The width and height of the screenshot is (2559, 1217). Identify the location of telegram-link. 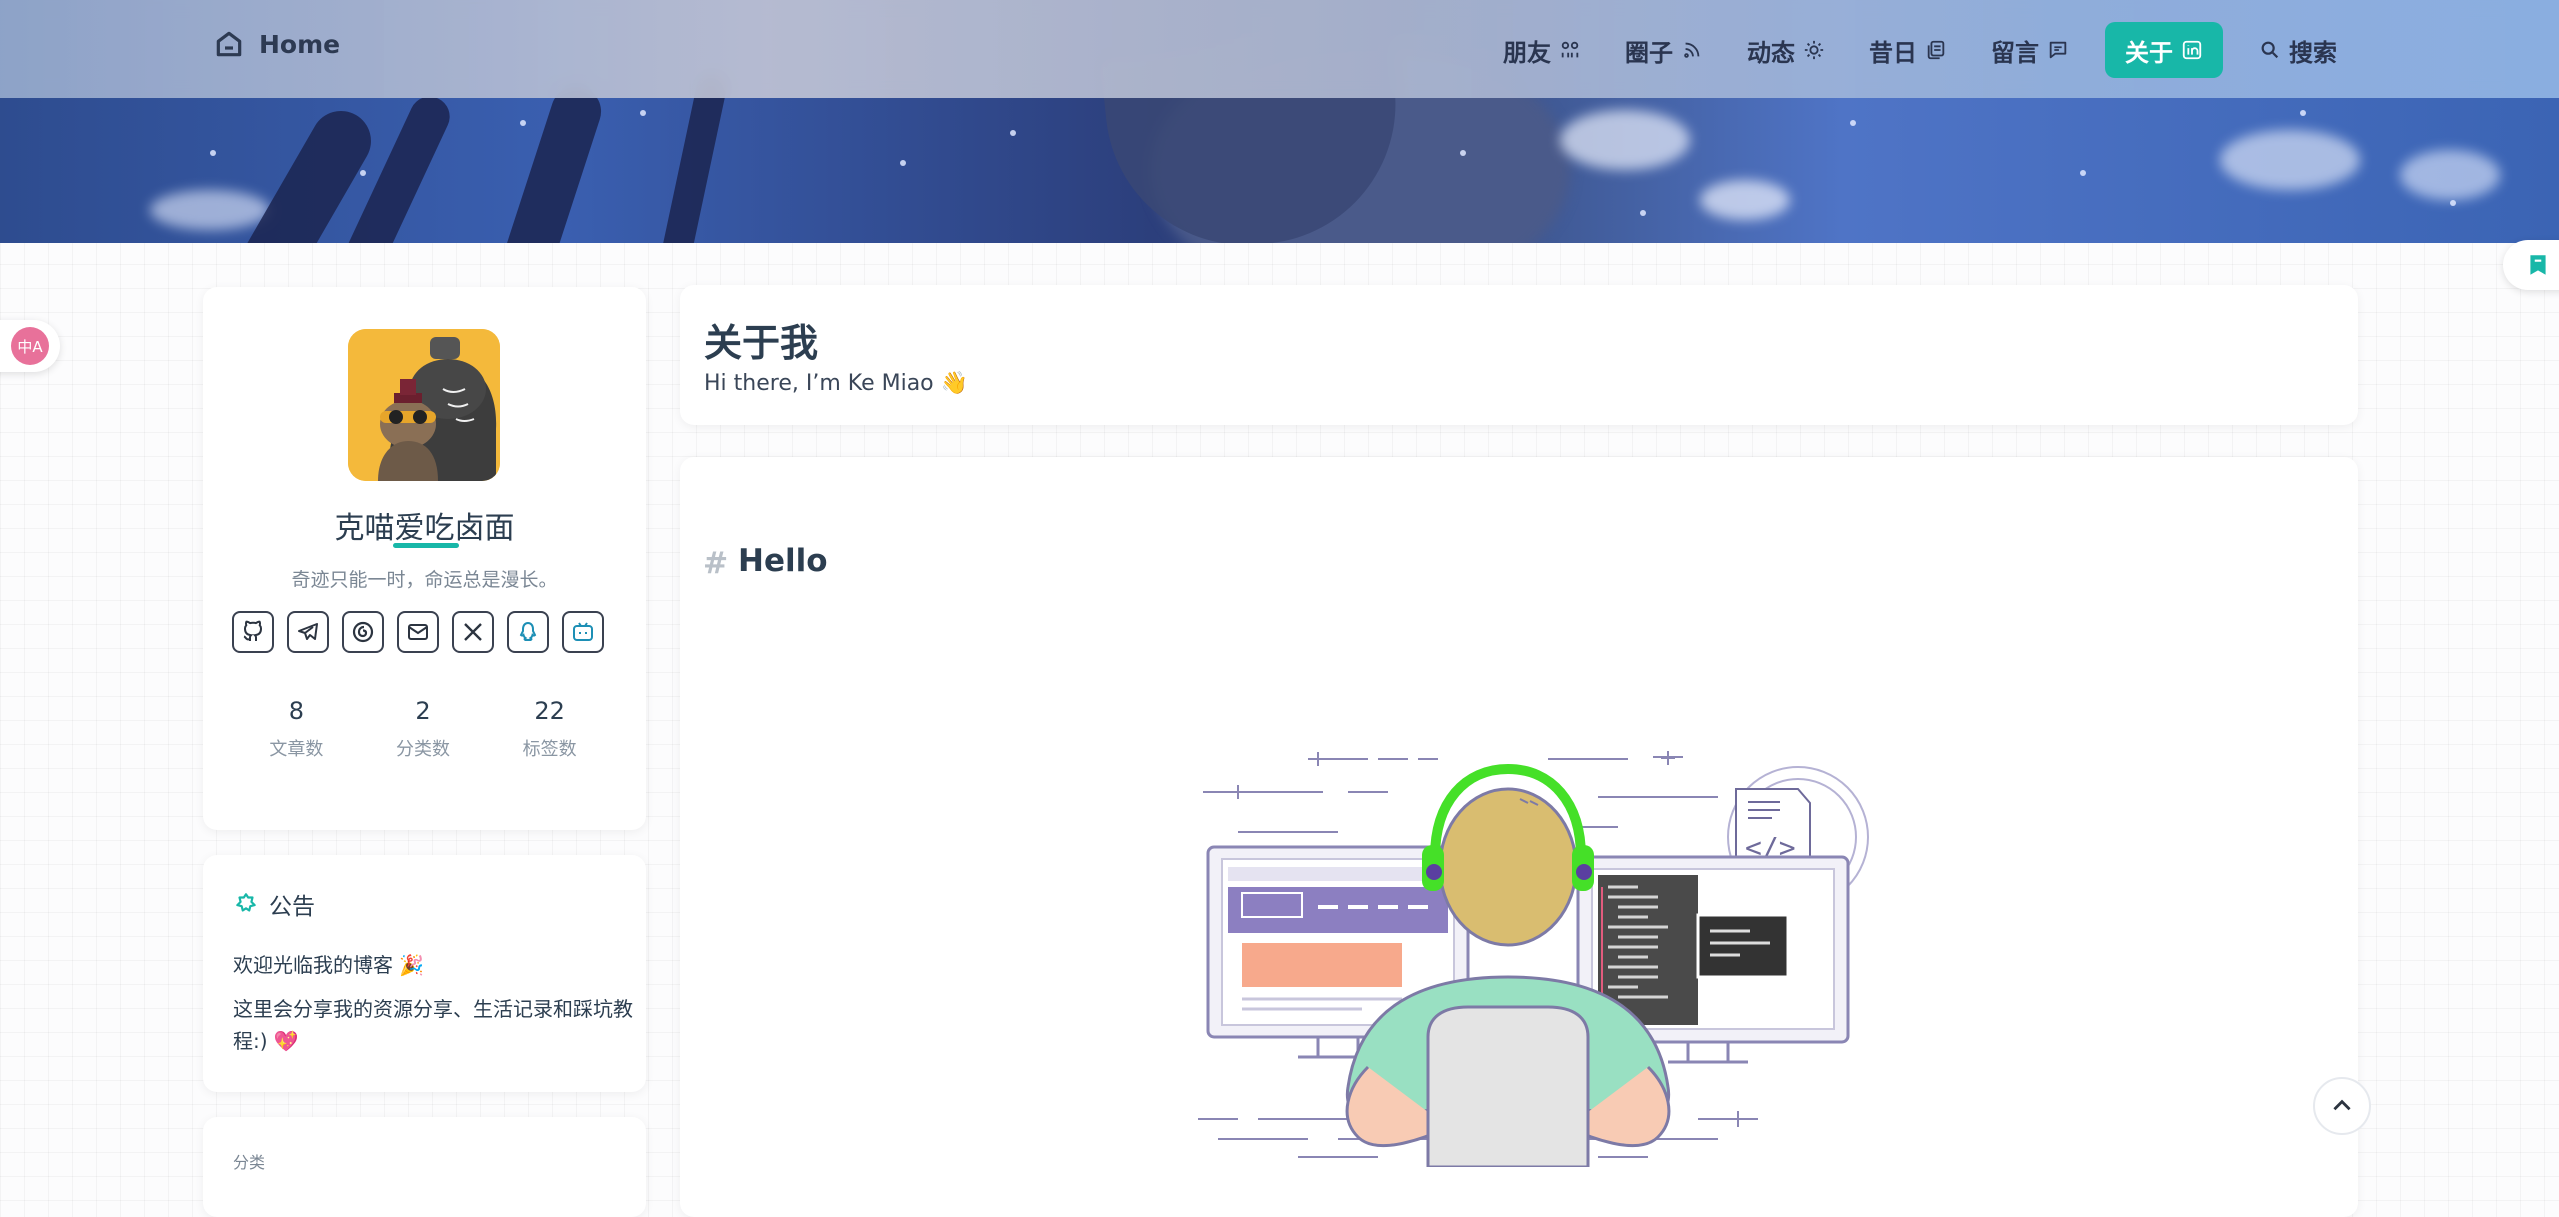
(308, 632).